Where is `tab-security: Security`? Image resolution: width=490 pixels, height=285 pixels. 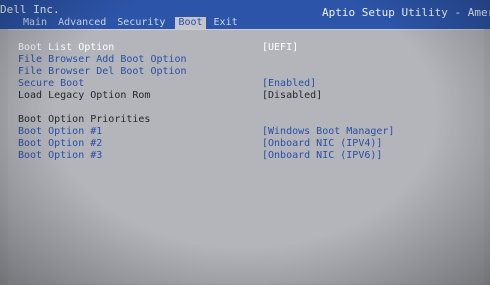
tab-security: Security is located at coordinates (141, 23).